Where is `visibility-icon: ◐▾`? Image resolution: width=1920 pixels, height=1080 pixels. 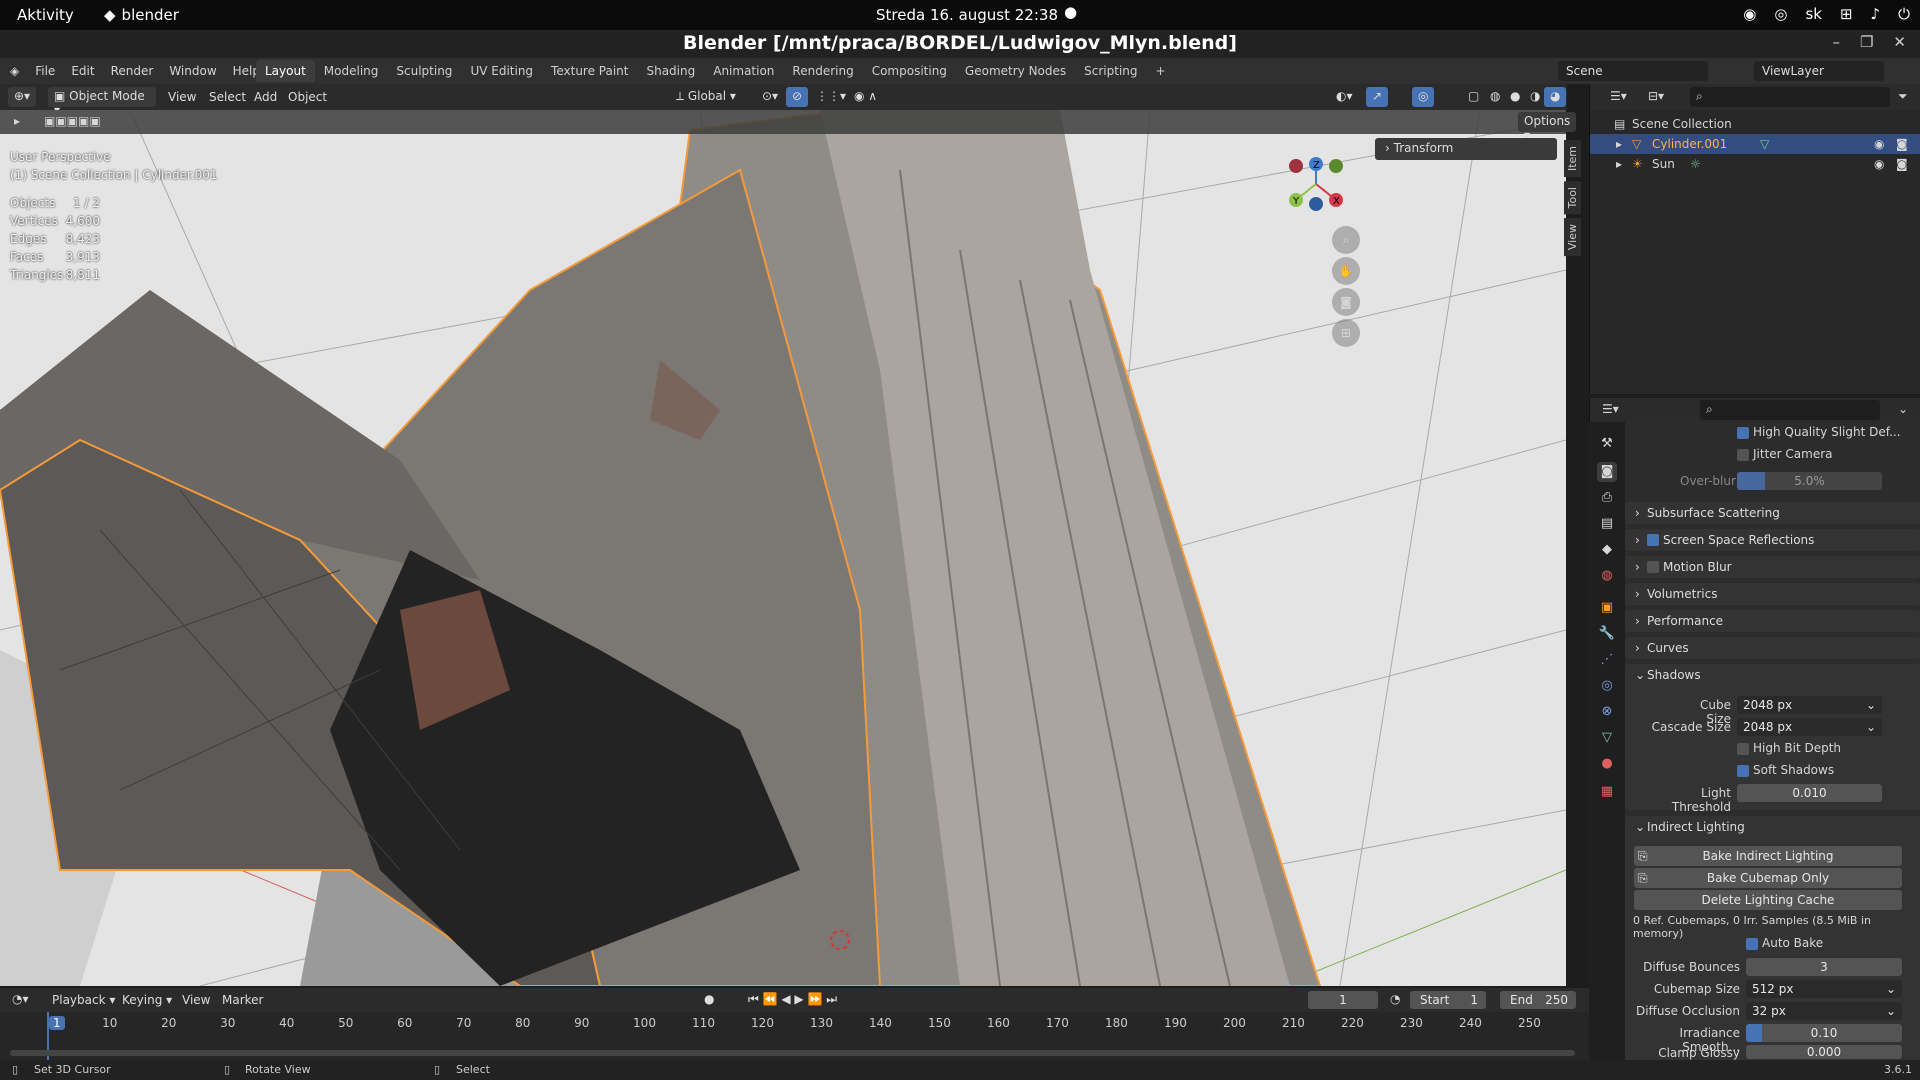
visibility-icon: ◐▾ is located at coordinates (1344, 97).